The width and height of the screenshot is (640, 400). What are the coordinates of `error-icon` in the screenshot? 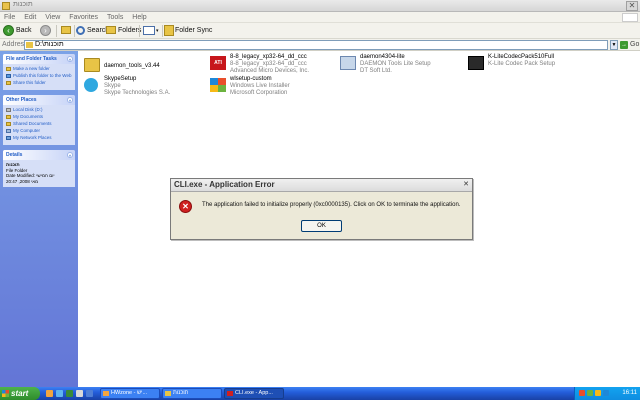 It's located at (230, 393).